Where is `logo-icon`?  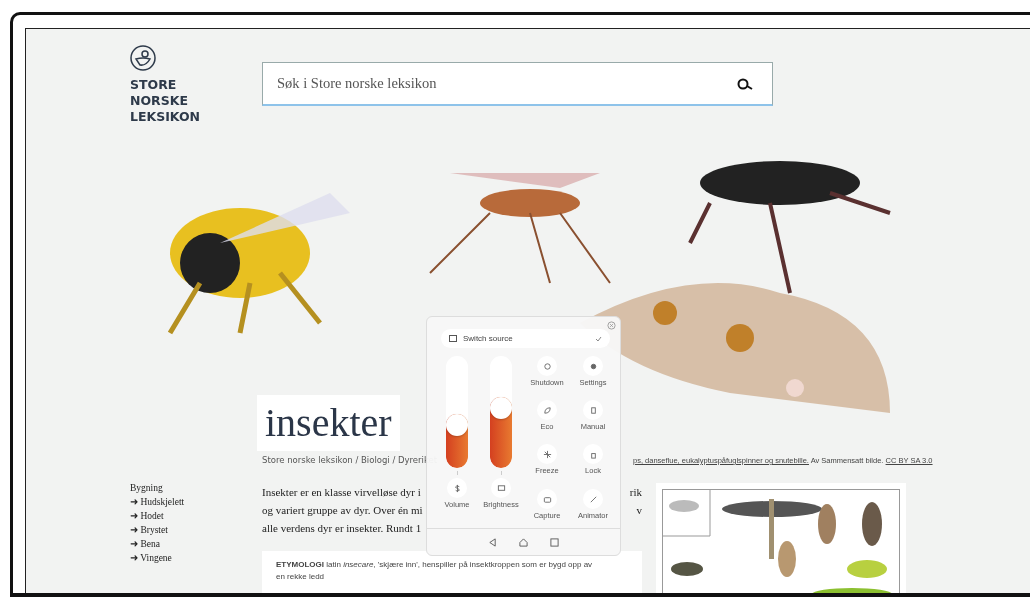 logo-icon is located at coordinates (143, 58).